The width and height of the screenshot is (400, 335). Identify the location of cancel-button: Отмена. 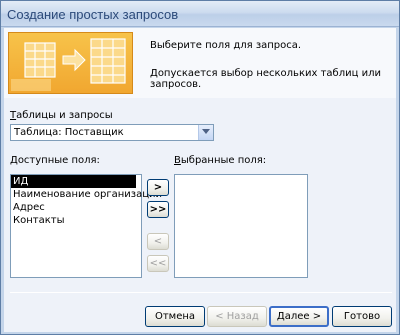
(175, 316).